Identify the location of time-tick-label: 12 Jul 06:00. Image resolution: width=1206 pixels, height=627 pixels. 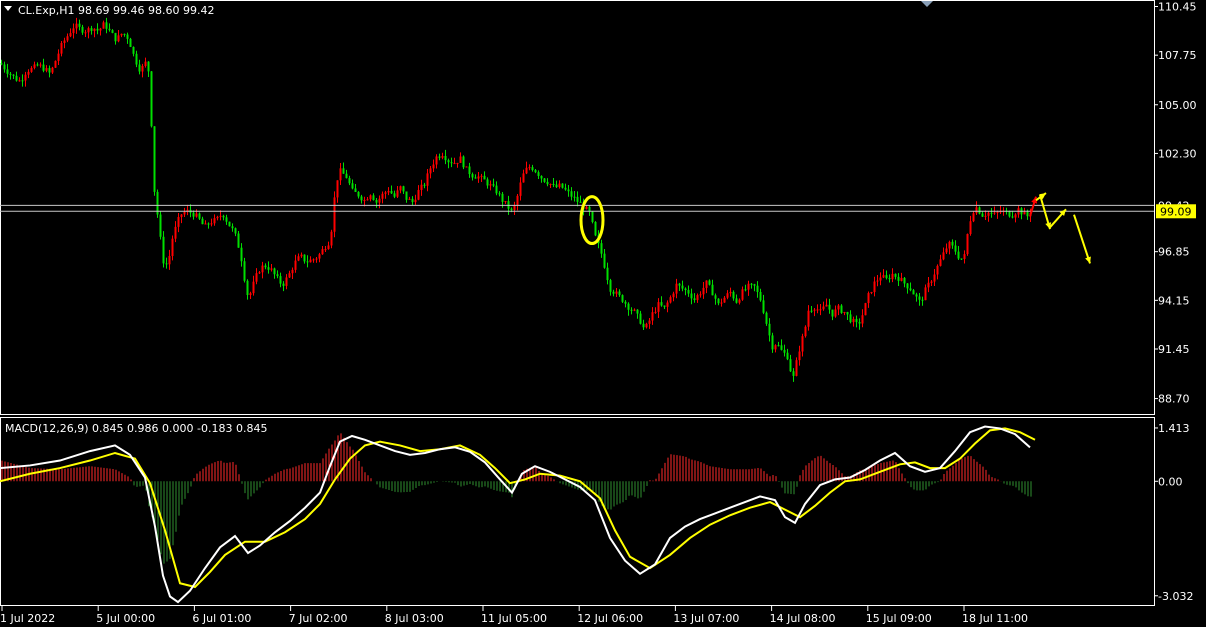
(610, 618).